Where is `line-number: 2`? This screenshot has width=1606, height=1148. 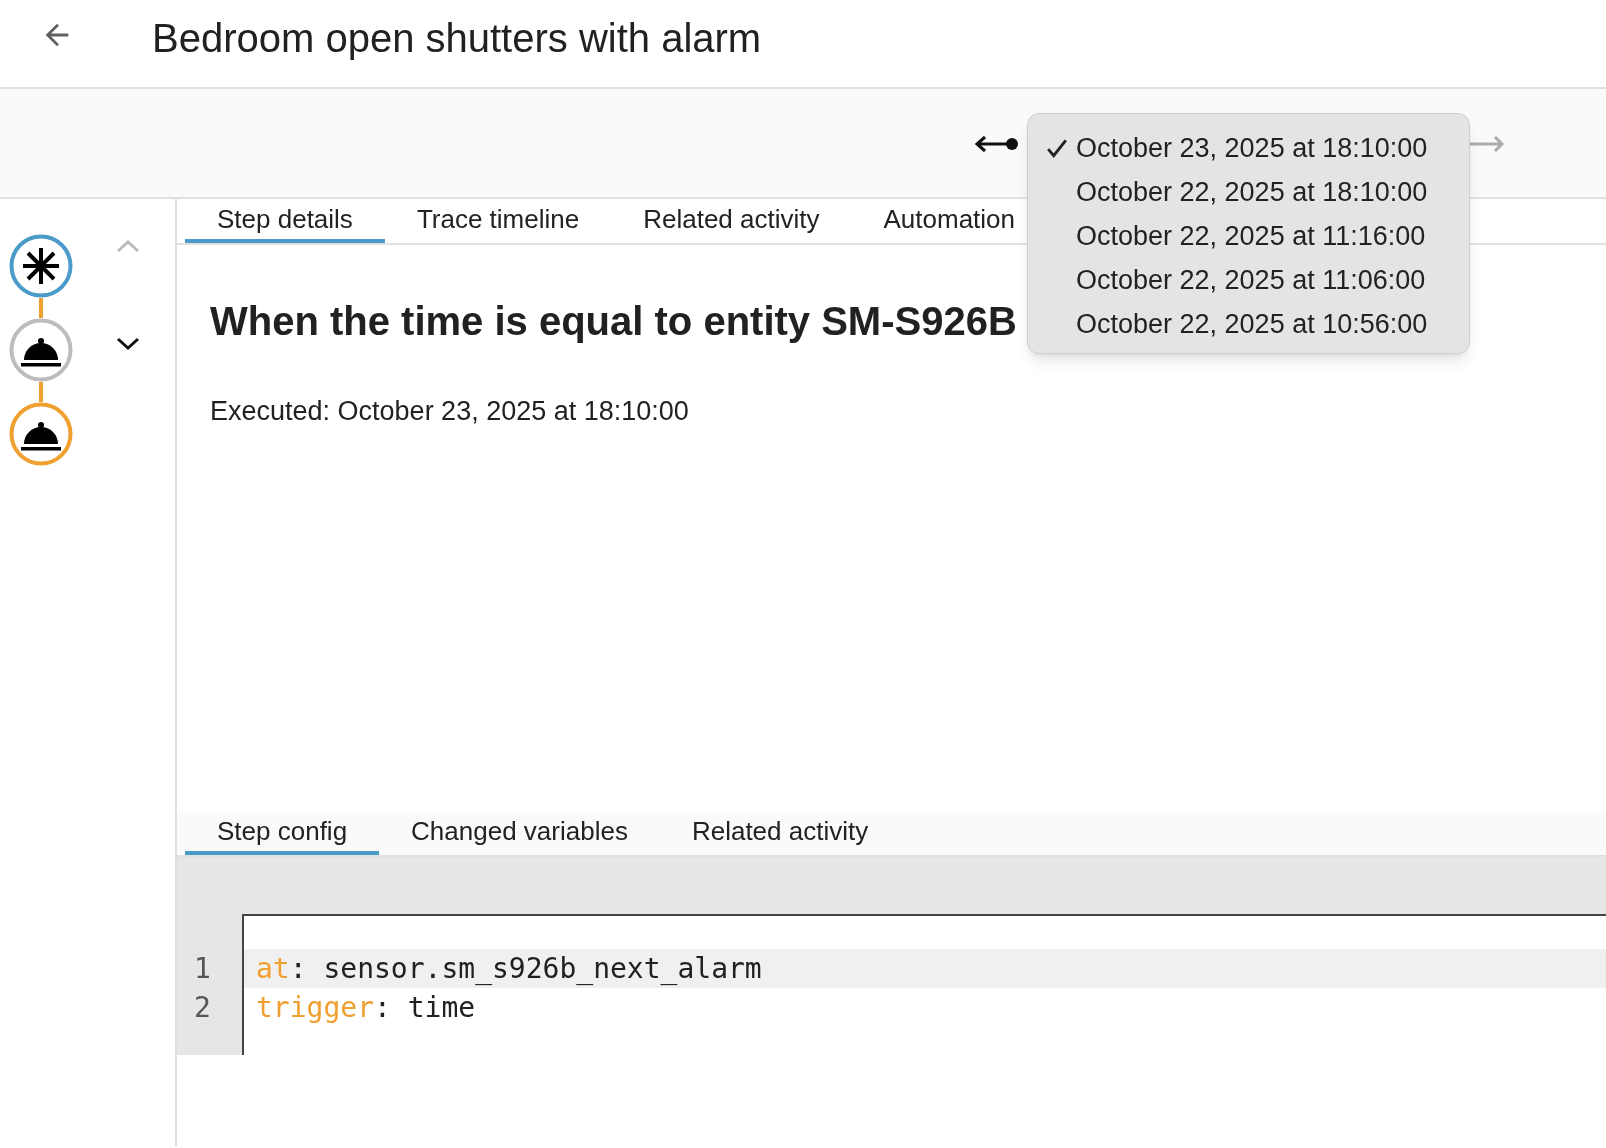 line-number: 2 is located at coordinates (202, 1007).